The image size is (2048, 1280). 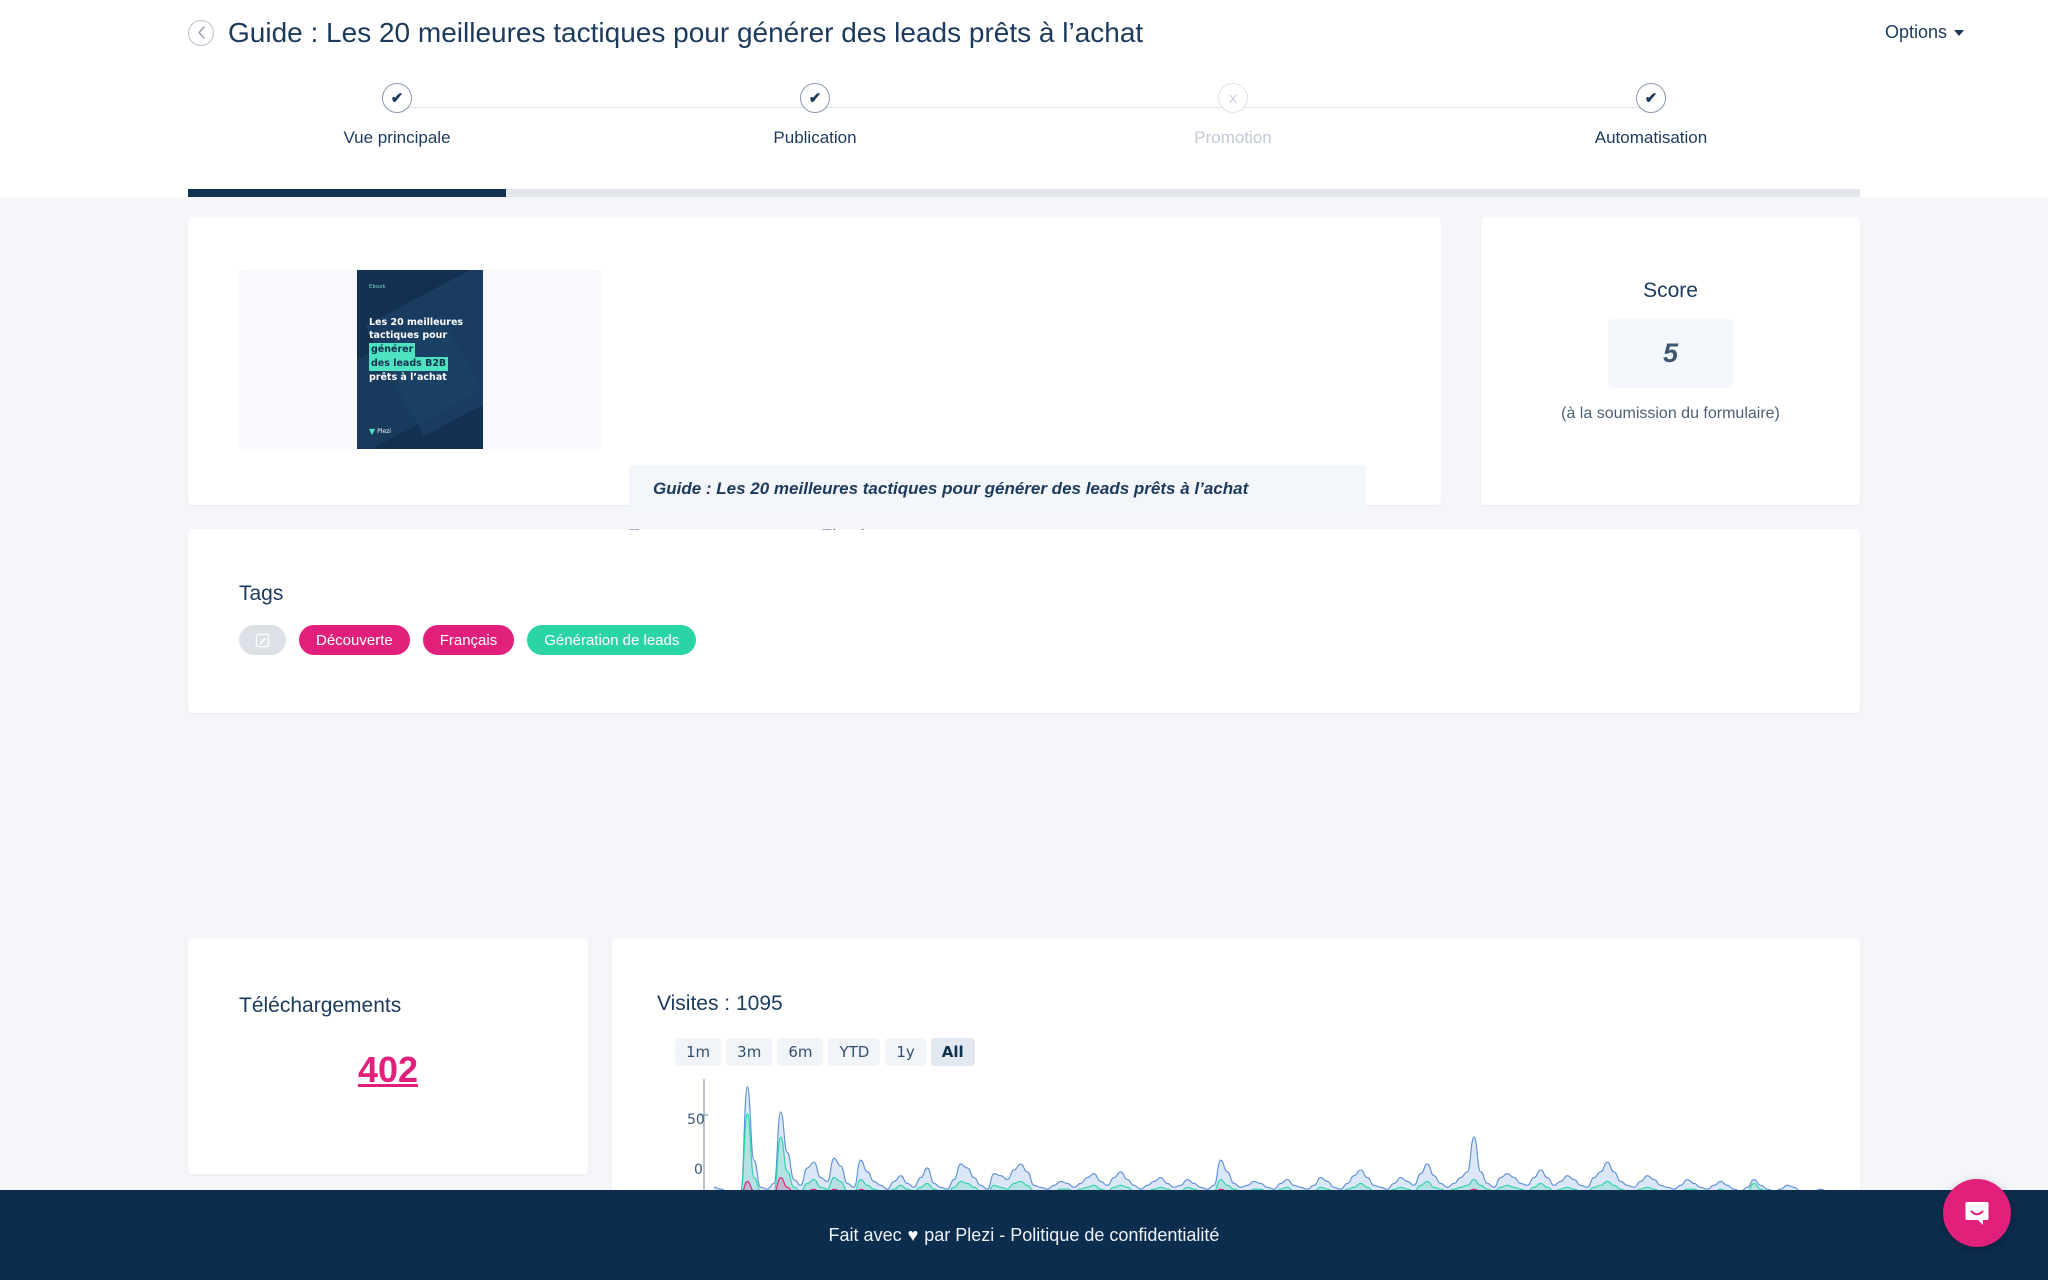 I want to click on range-button-6m: 6m, so click(x=800, y=1052).